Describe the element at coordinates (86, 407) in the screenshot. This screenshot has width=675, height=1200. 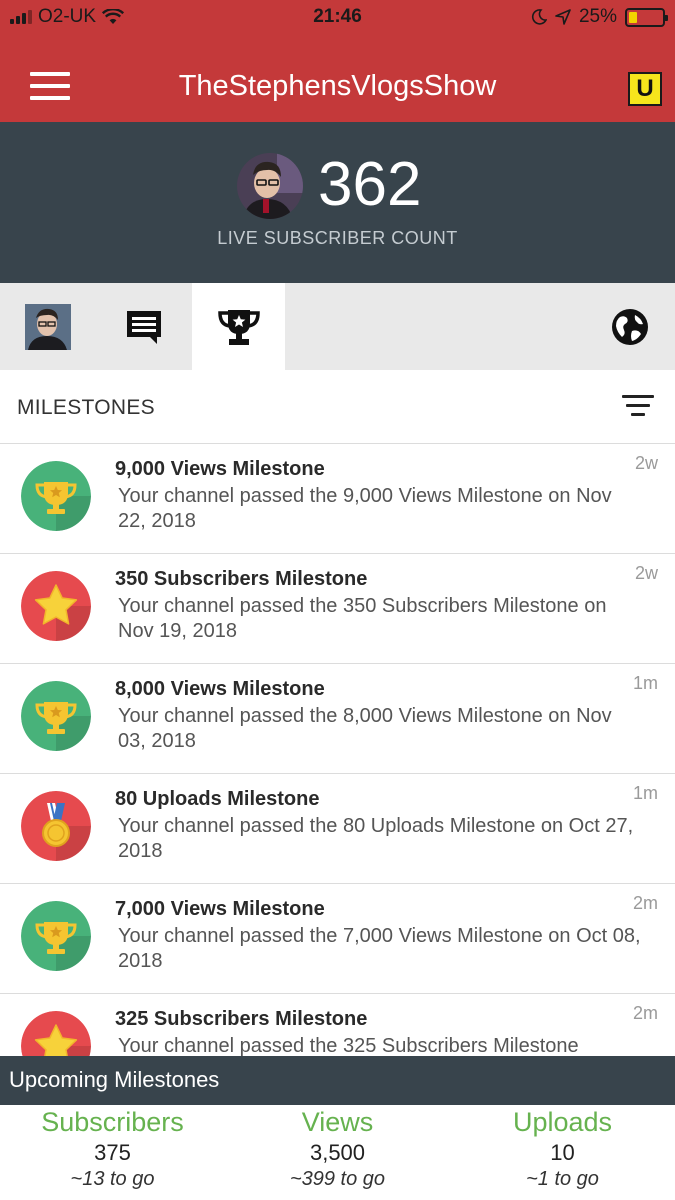
I see `milestones-title: MILESTONES` at that location.